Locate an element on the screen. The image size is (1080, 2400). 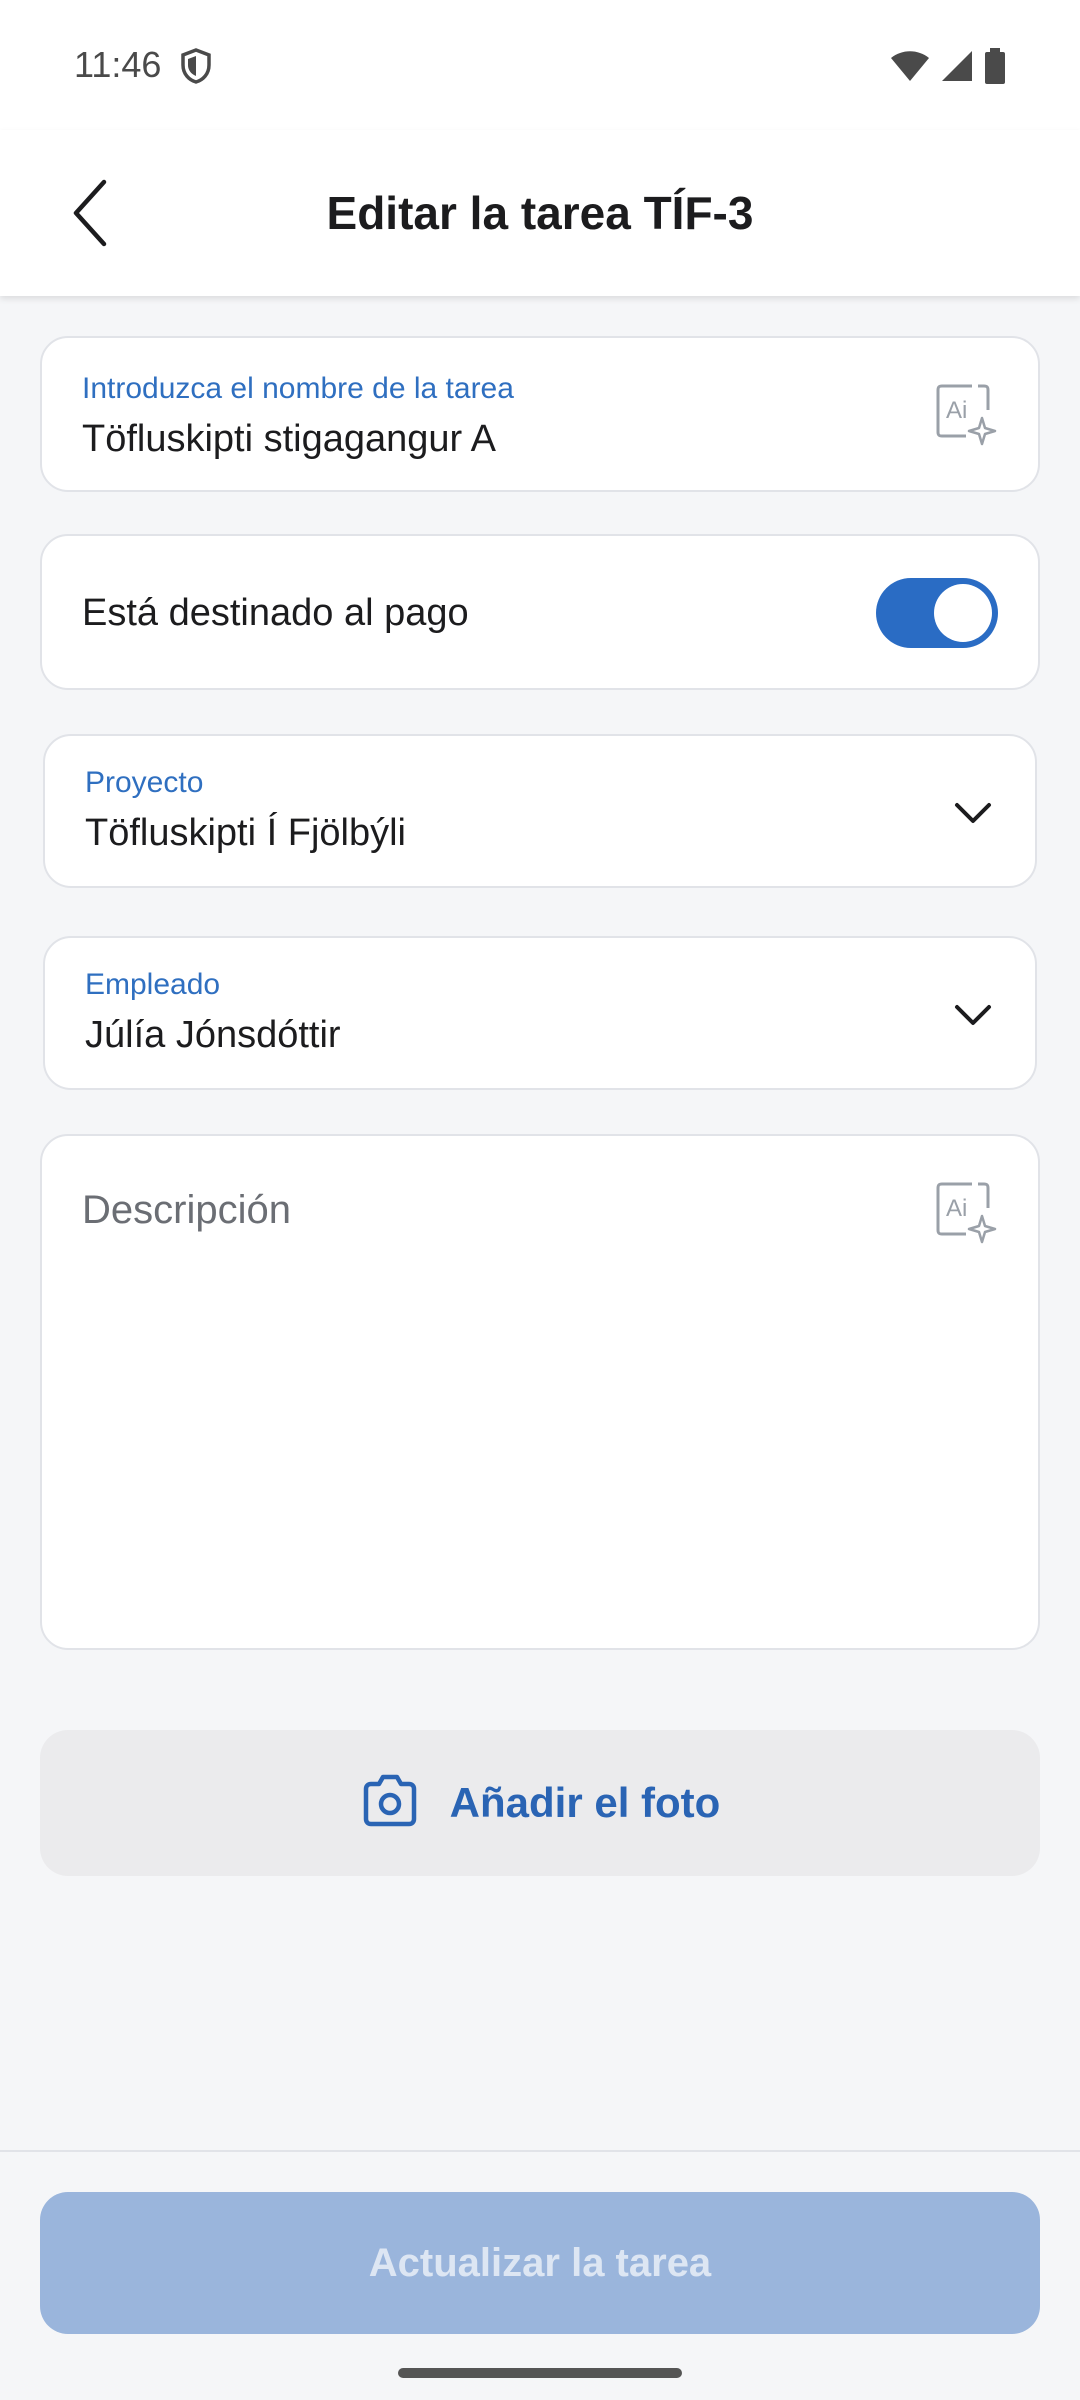
payment-toggle-row: Está destinado al pago is located at coordinates (540, 612).